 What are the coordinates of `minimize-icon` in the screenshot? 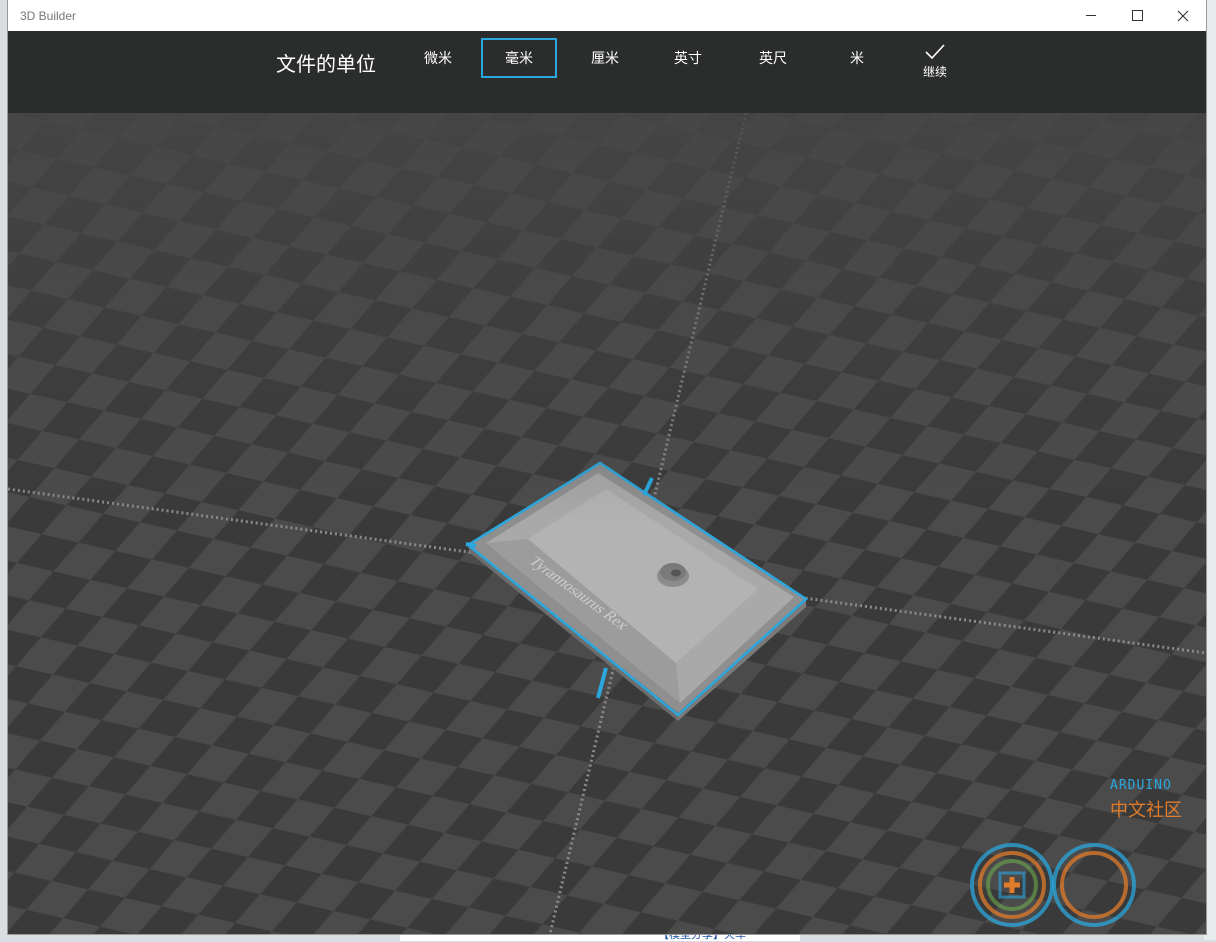 It's located at (1091, 15).